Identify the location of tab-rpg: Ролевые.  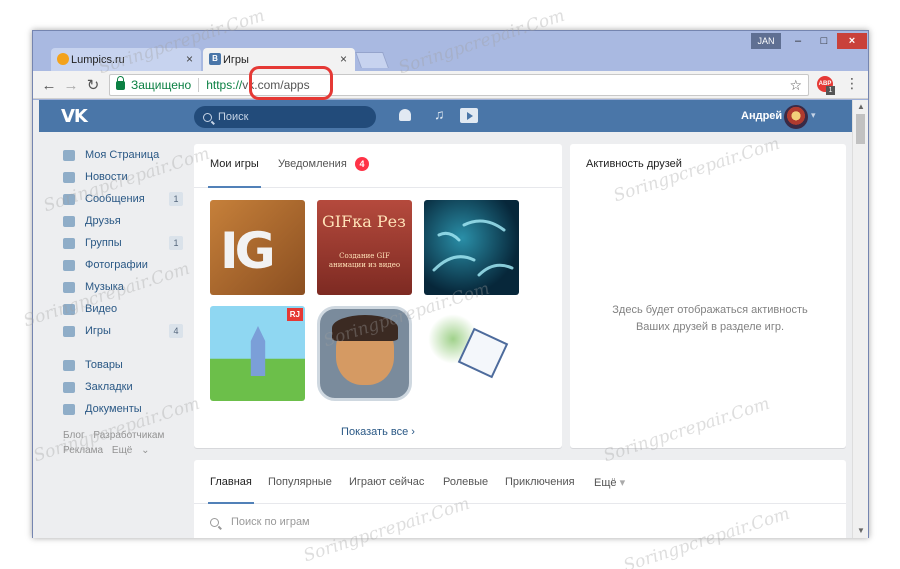
(465, 482).